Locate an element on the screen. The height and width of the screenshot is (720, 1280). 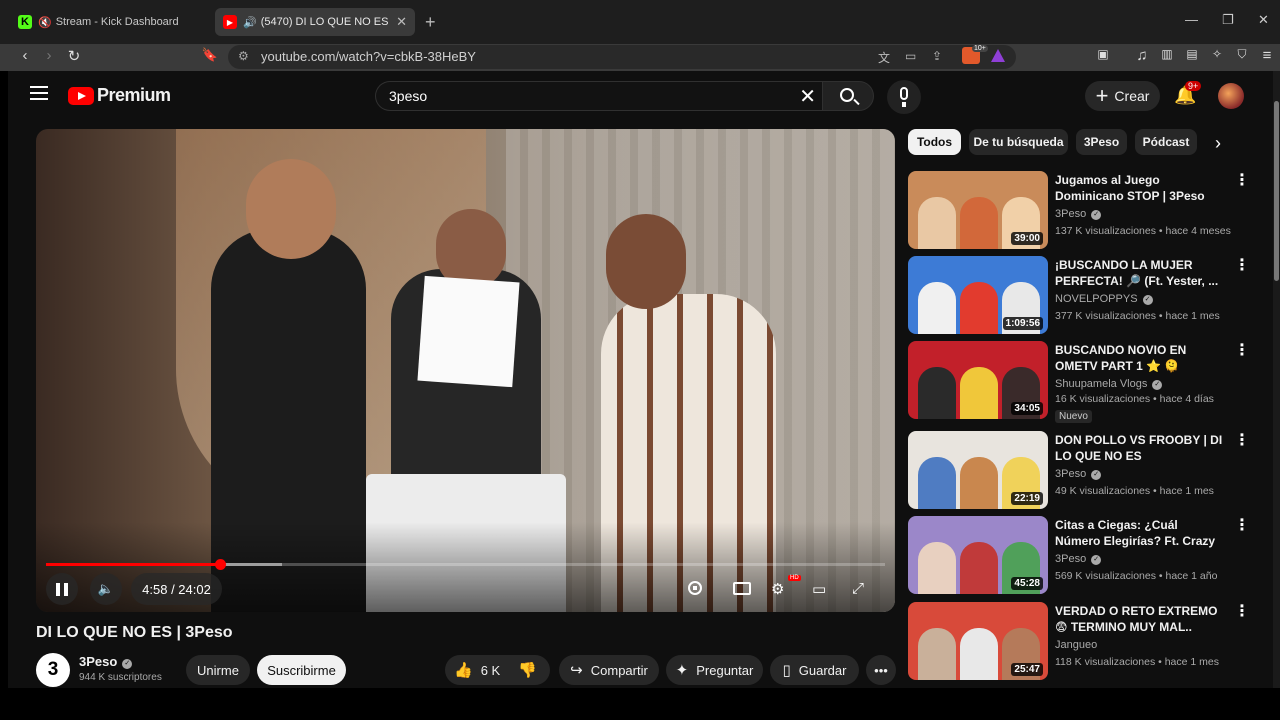
recommendation-channel: Jangueo is located at coordinates (1076, 645).